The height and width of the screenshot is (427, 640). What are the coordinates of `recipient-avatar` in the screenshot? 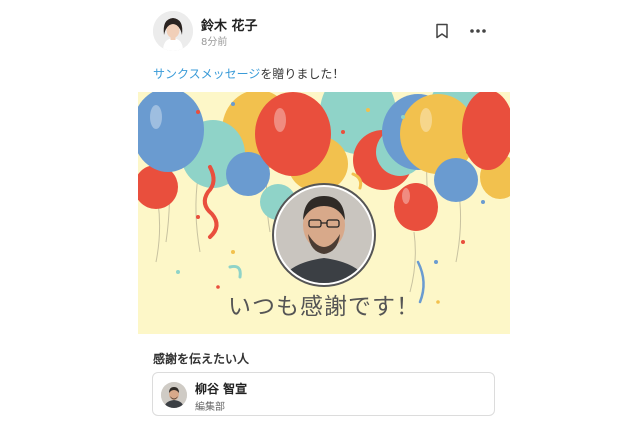 It's located at (174, 395).